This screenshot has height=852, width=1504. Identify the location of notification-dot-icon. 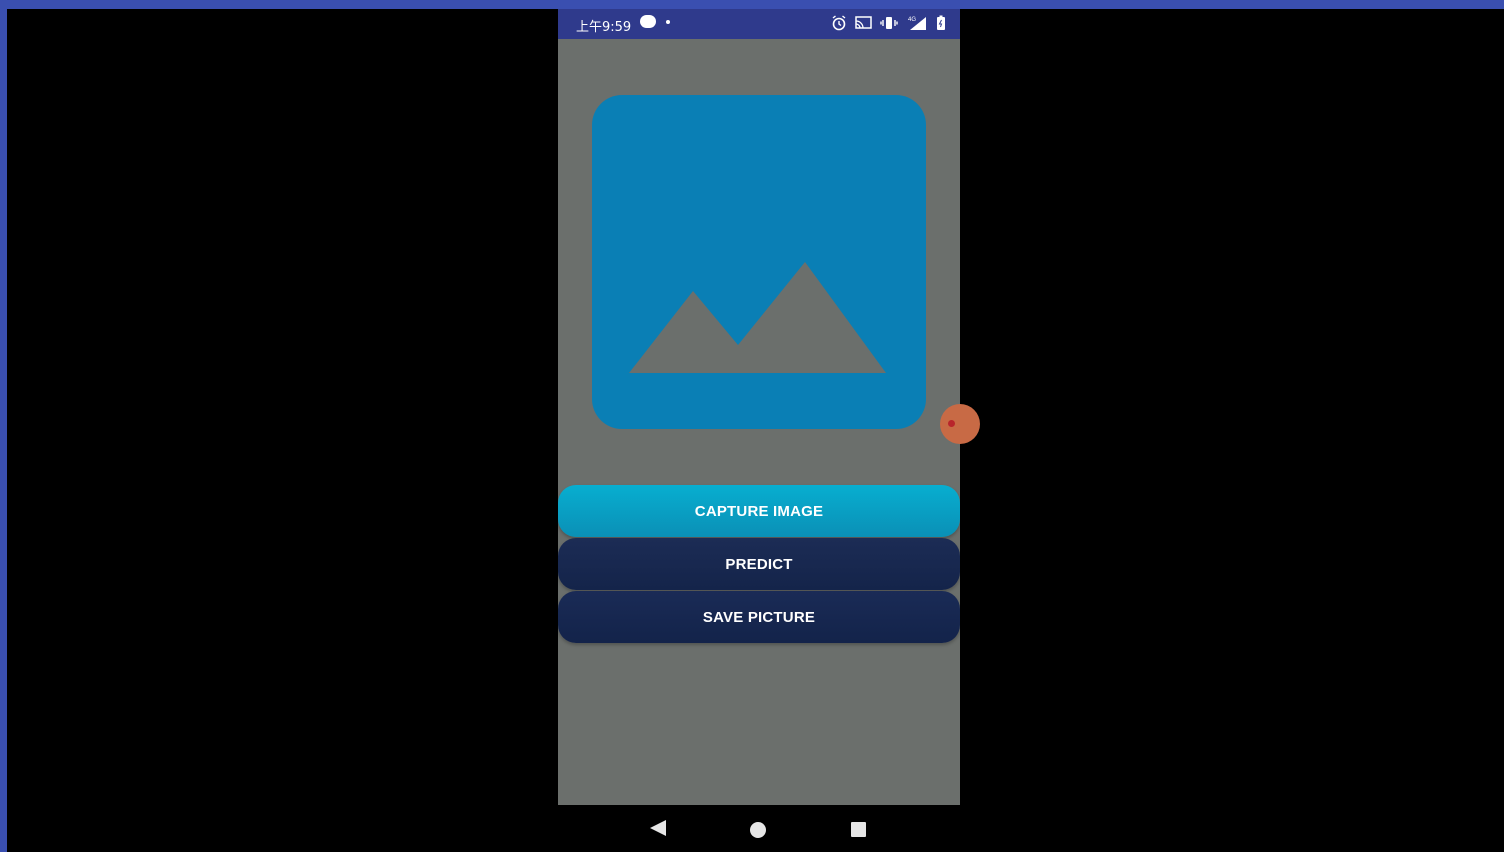
(668, 21).